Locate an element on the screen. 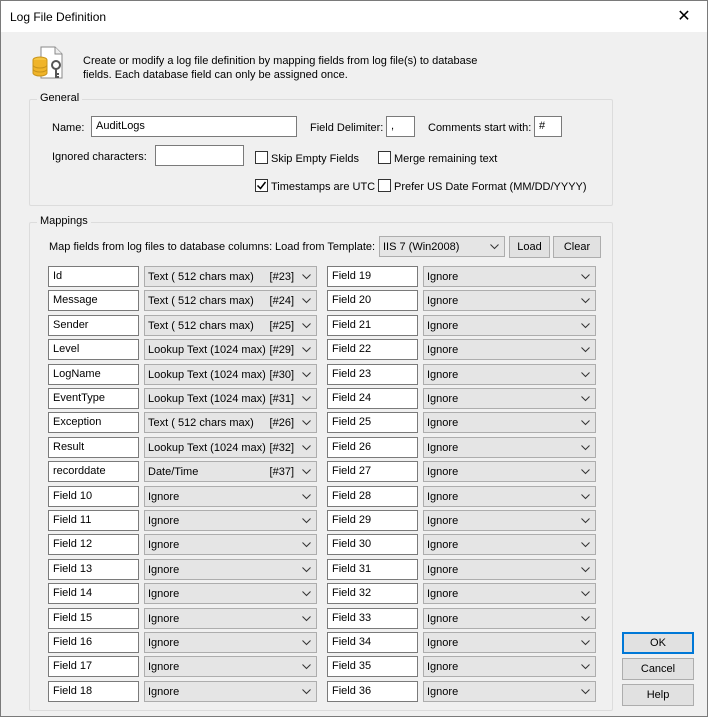 The image size is (708, 717). column-id-tag: [#37] is located at coordinates (281, 472).